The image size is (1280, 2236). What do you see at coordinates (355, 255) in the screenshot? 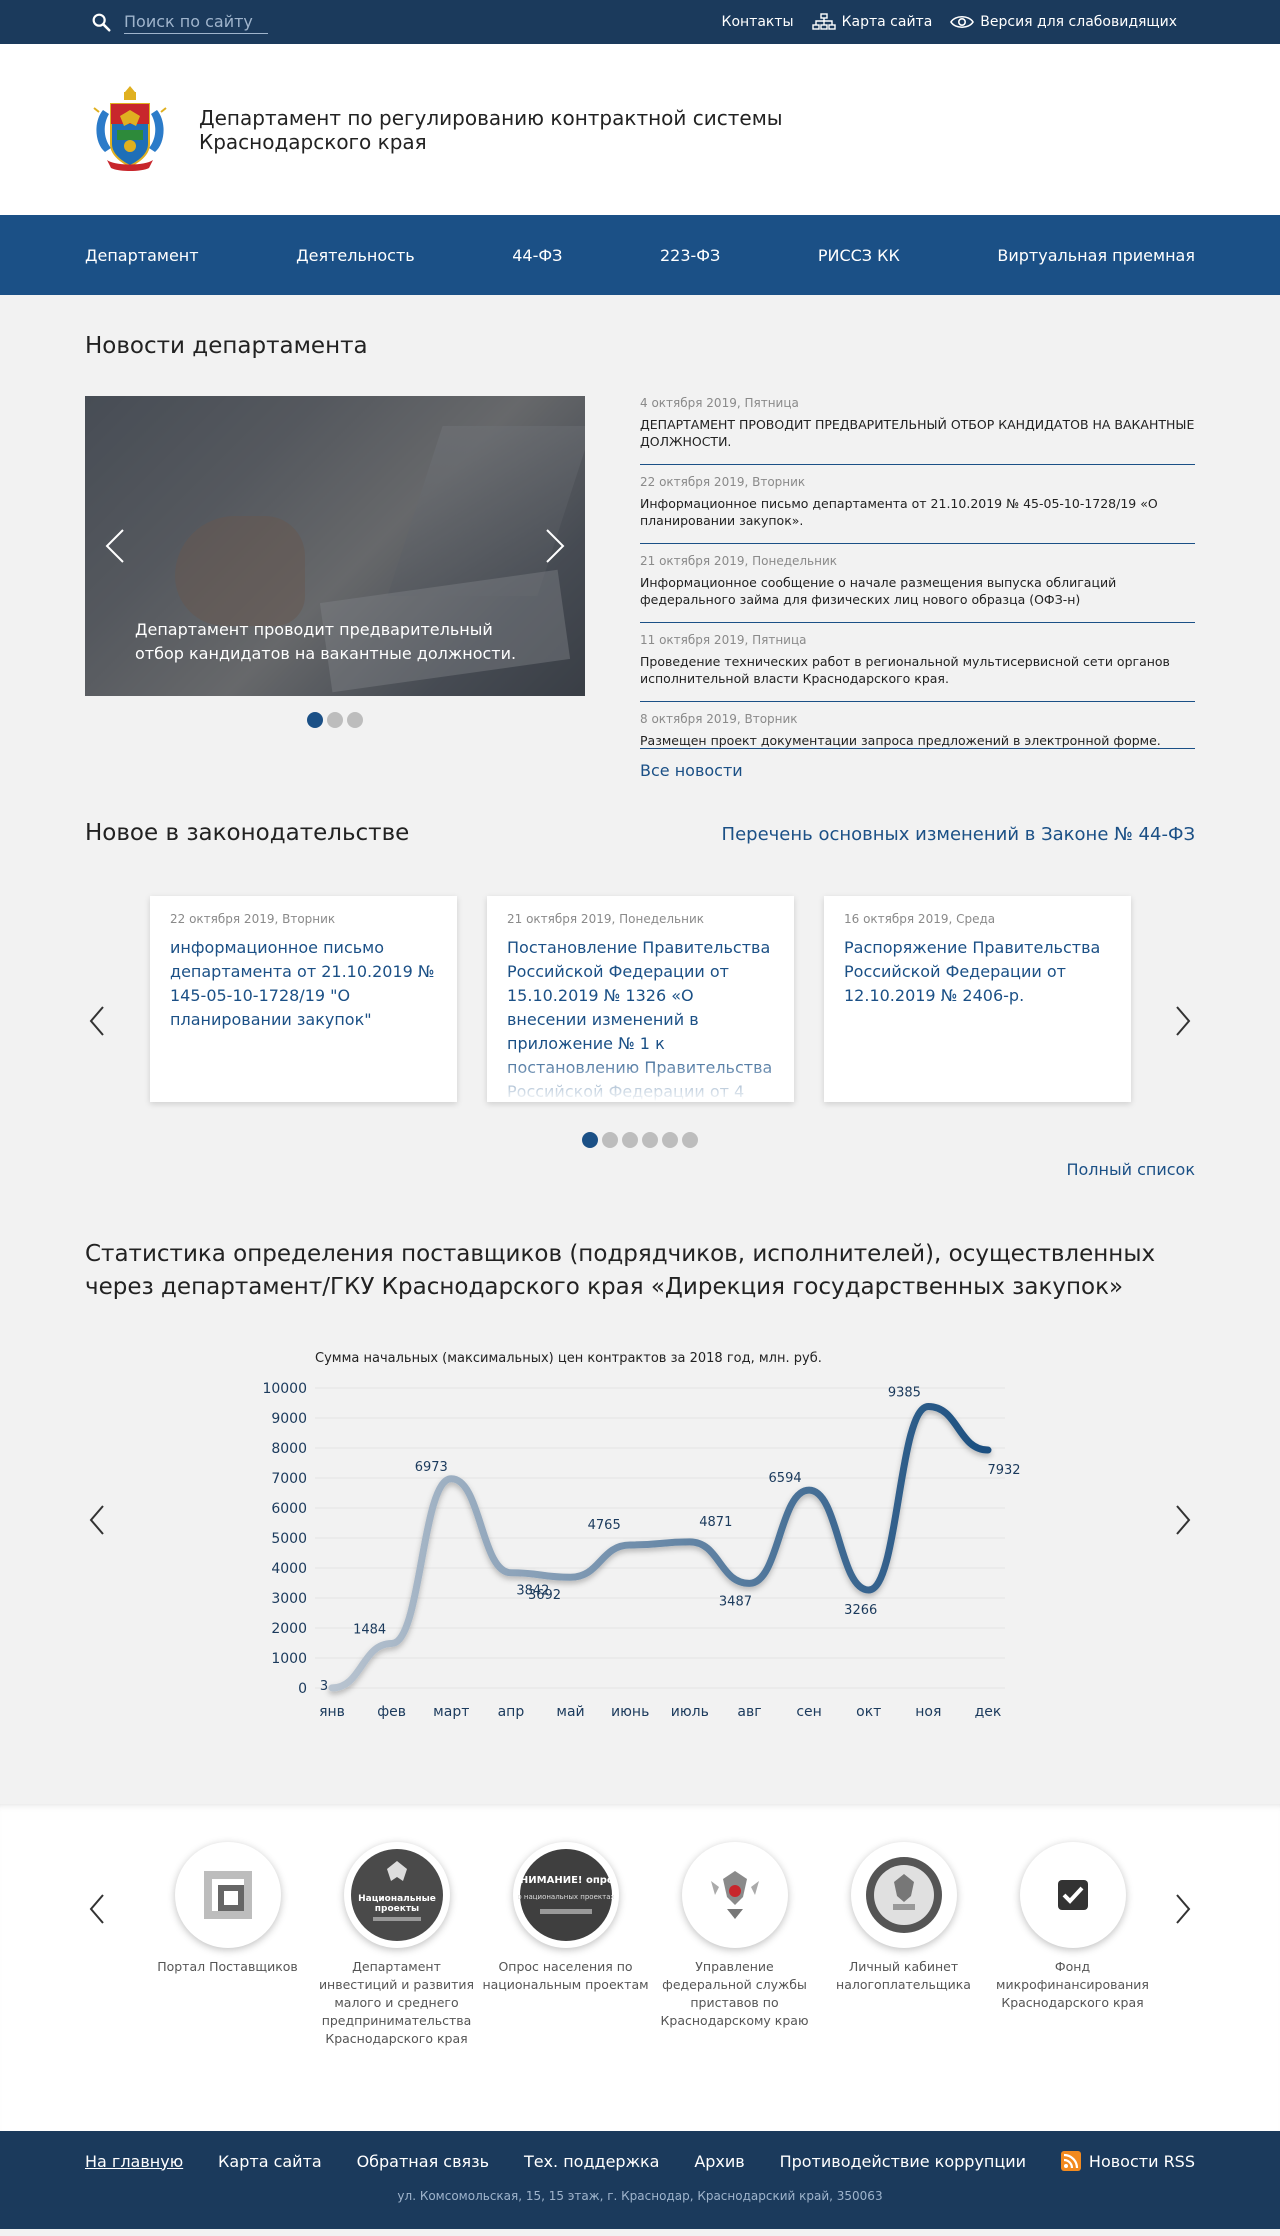
I see `nav-activity: Деятельность` at bounding box center [355, 255].